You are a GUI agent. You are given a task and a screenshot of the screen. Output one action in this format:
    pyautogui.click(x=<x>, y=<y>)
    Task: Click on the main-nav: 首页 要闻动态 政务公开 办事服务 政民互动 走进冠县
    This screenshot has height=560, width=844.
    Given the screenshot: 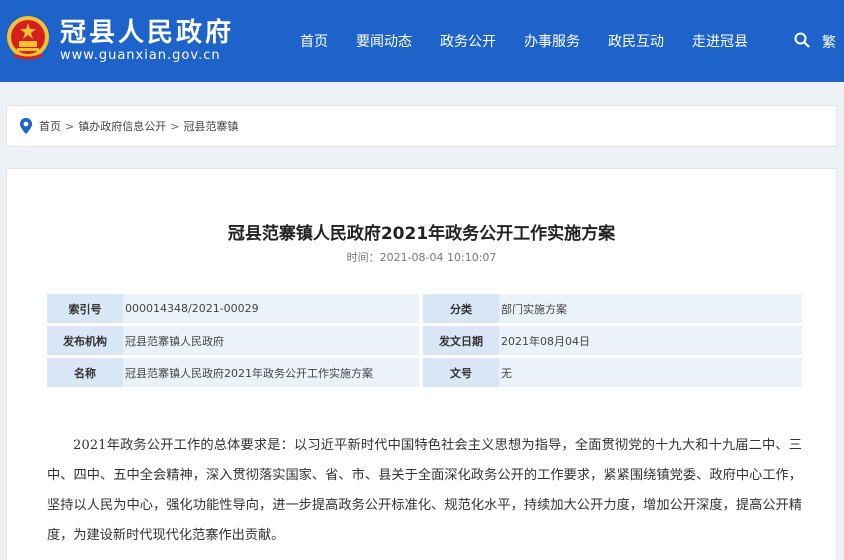 What is the action you would take?
    pyautogui.click(x=538, y=41)
    